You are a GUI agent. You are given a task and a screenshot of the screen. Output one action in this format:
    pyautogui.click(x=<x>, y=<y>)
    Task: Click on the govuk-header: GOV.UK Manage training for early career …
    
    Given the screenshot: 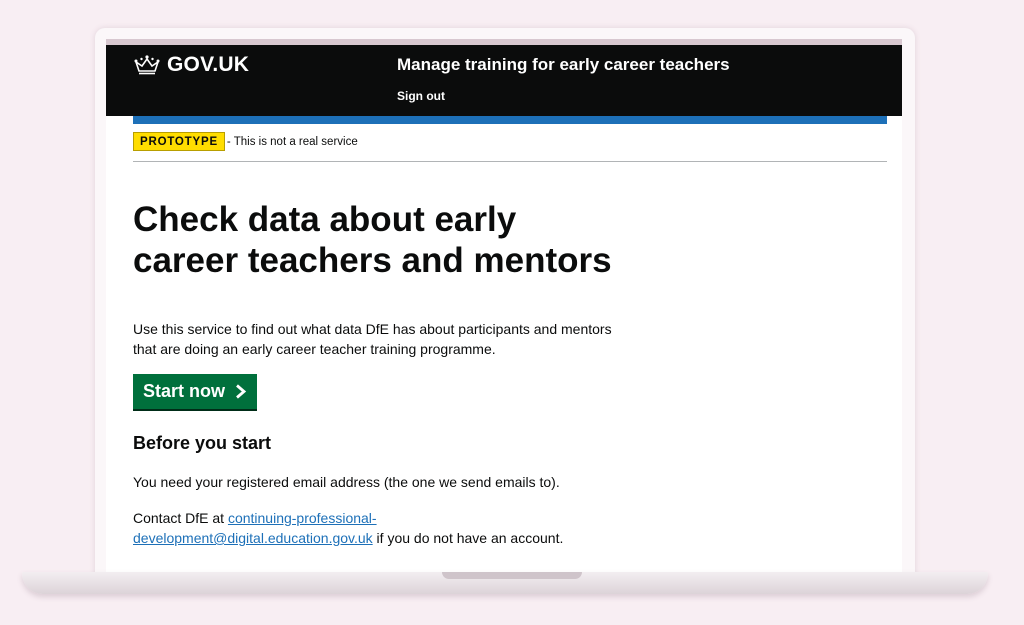 What is the action you would take?
    pyautogui.click(x=504, y=80)
    